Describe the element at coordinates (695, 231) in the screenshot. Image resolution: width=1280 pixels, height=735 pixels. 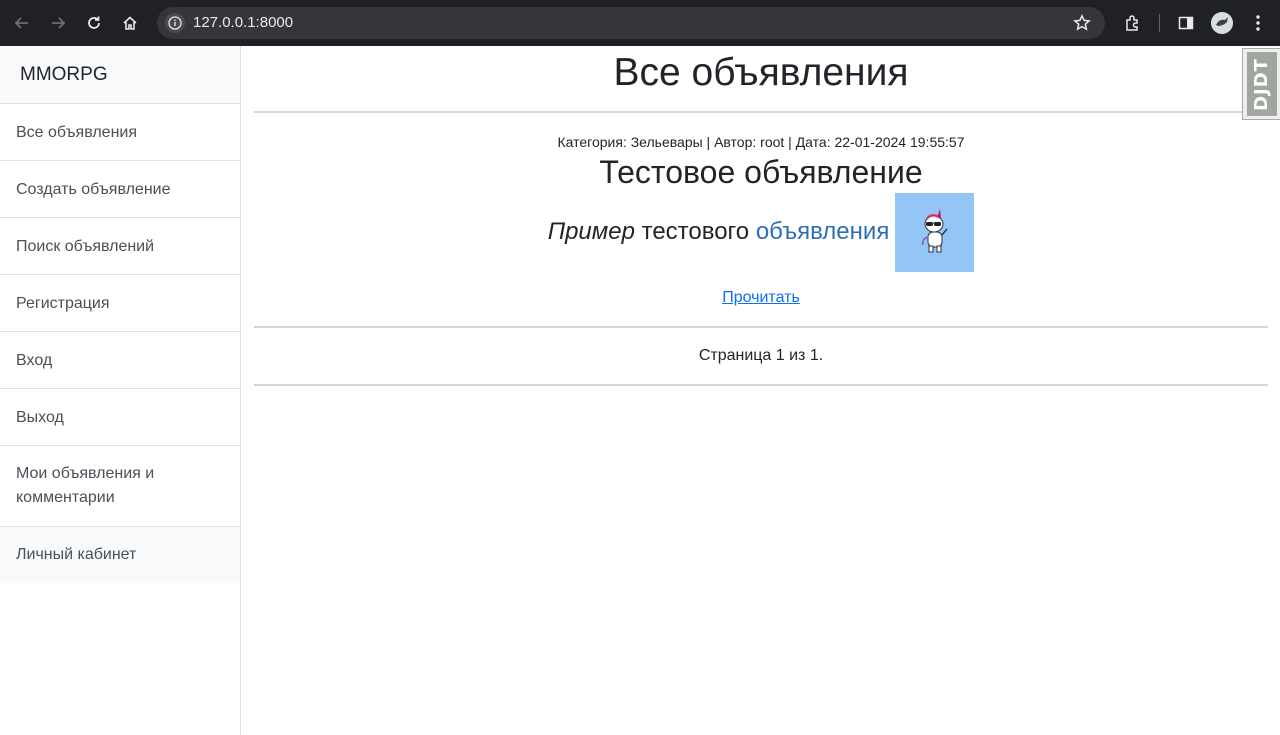
I see `post-text-plain: тестового` at that location.